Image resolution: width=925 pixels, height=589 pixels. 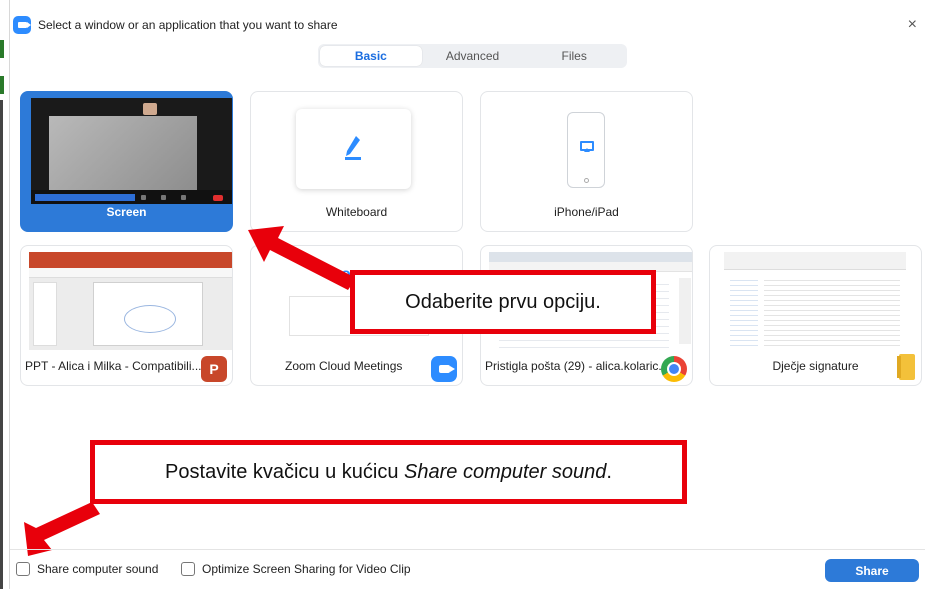 I want to click on share-option-whiteboard: Whiteboard, so click(x=356, y=161).